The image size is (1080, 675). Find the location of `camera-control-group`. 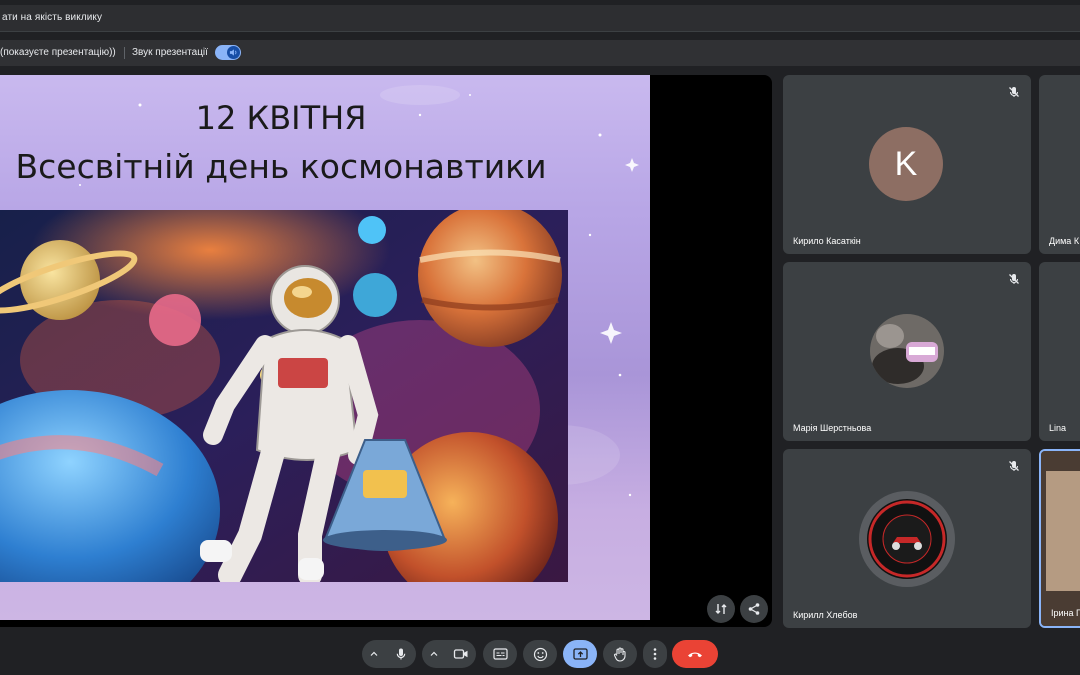

camera-control-group is located at coordinates (449, 654).